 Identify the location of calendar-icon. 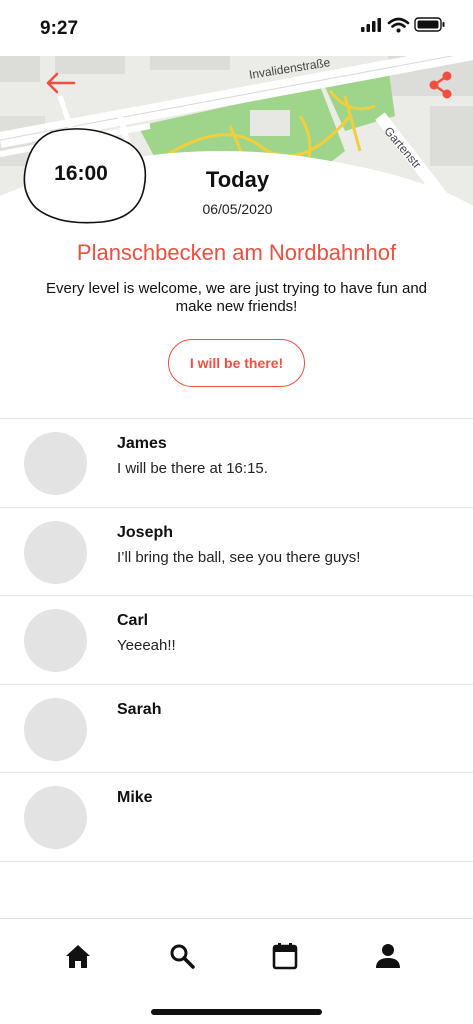
(285, 956).